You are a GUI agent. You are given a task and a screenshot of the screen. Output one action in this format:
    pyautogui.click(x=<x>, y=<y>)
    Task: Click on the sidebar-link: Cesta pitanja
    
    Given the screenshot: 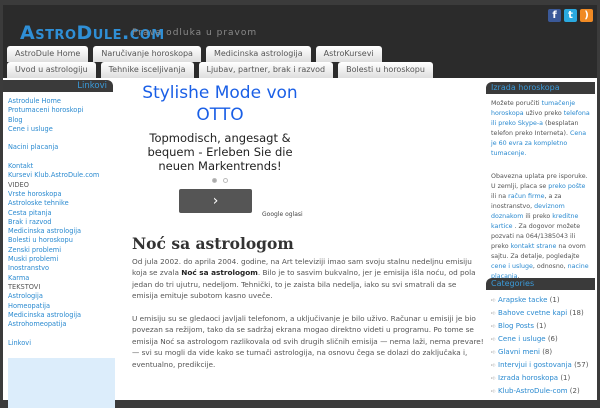 What is the action you would take?
    pyautogui.click(x=60, y=213)
    